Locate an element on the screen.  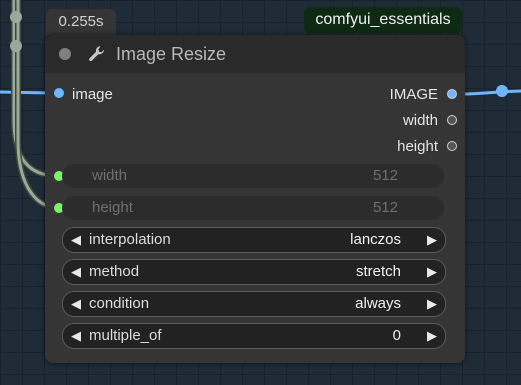
widget-label: width is located at coordinates (110, 175).